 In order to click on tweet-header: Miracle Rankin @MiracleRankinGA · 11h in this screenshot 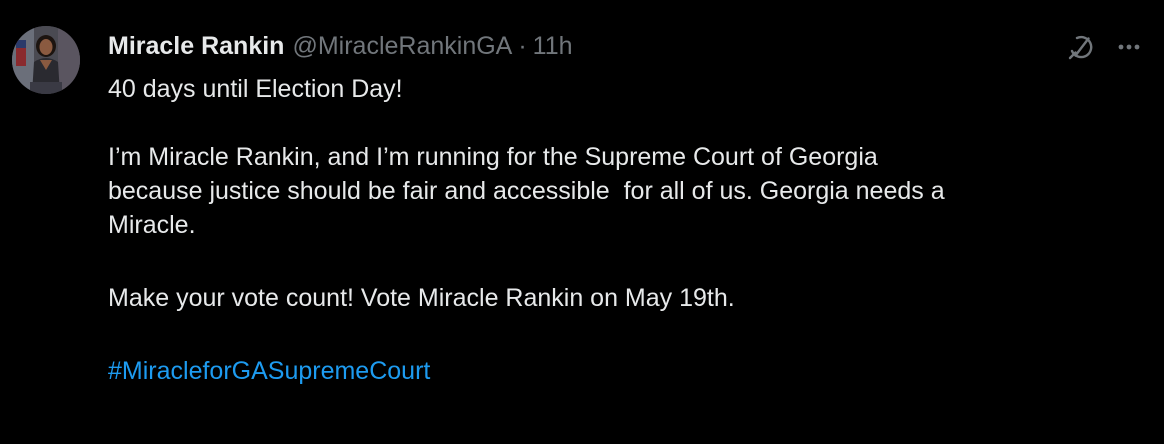, I will do `click(340, 46)`.